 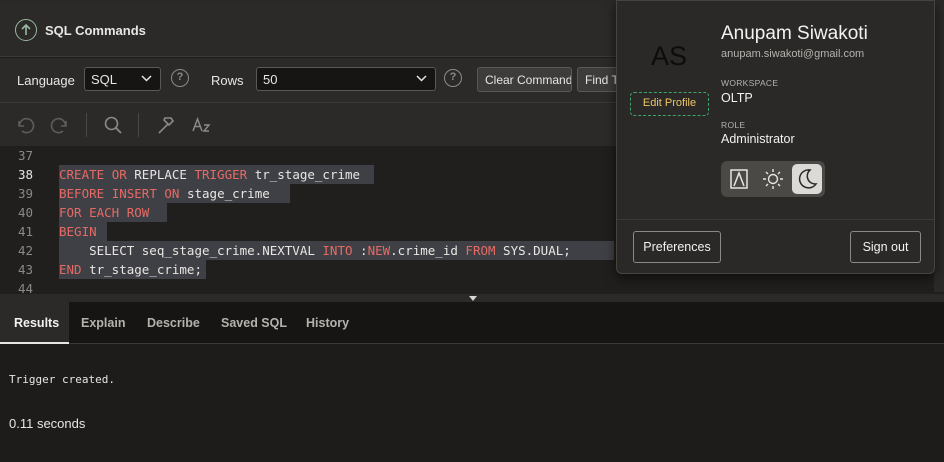 I want to click on sun-icon, so click(x=773, y=179).